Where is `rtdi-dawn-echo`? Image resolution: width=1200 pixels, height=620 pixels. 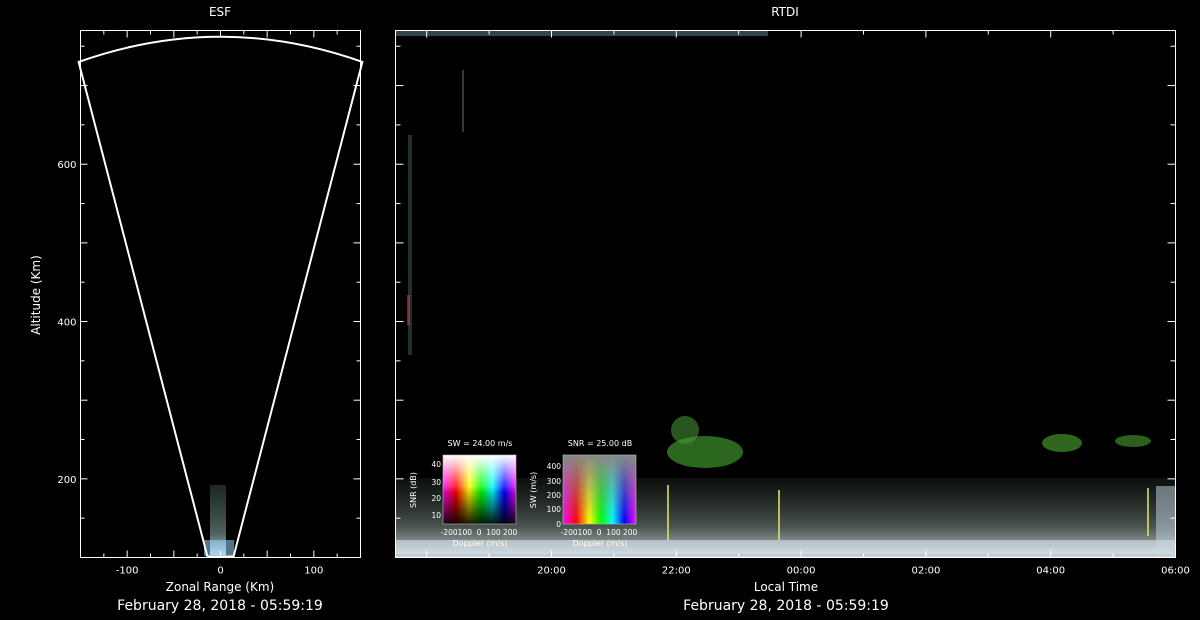
rtdi-dawn-echo is located at coordinates (1166, 521).